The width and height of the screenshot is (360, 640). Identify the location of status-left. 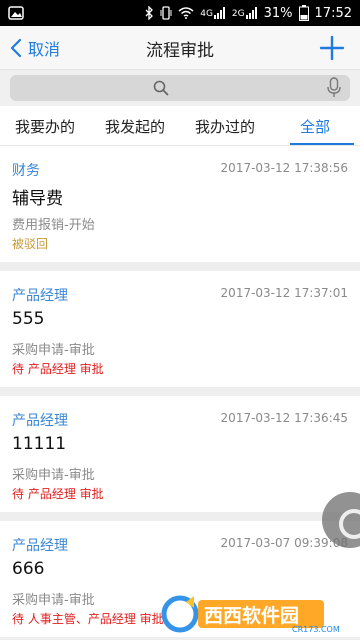
(16, 13).